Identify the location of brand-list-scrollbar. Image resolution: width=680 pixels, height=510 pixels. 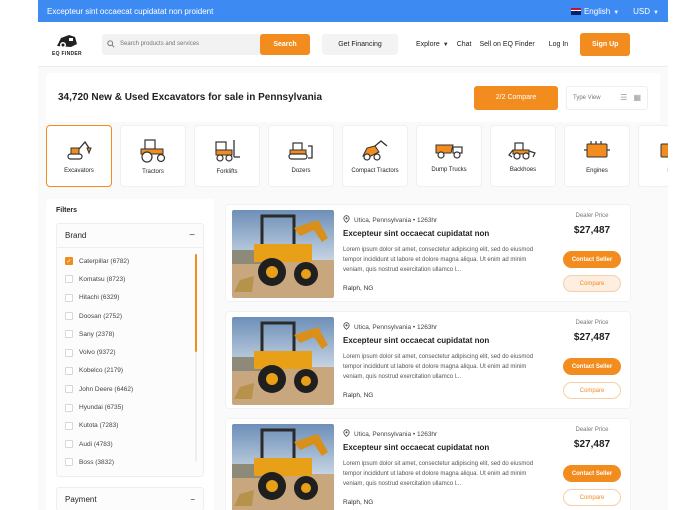
(196, 358).